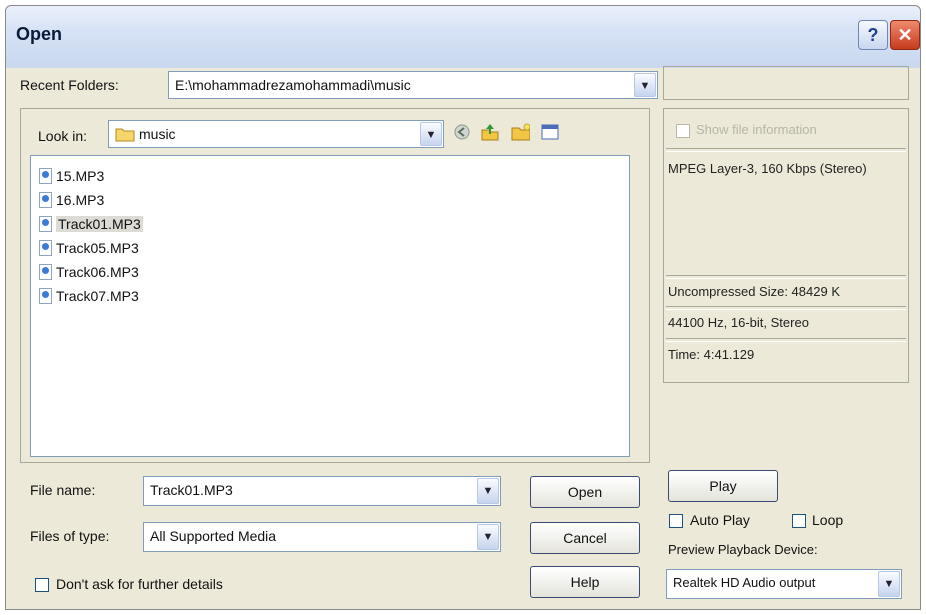 This screenshot has height=615, width=926. Describe the element at coordinates (889, 584) in the screenshot. I see `preview-device-dropdown-arrow-icon: ▼` at that location.